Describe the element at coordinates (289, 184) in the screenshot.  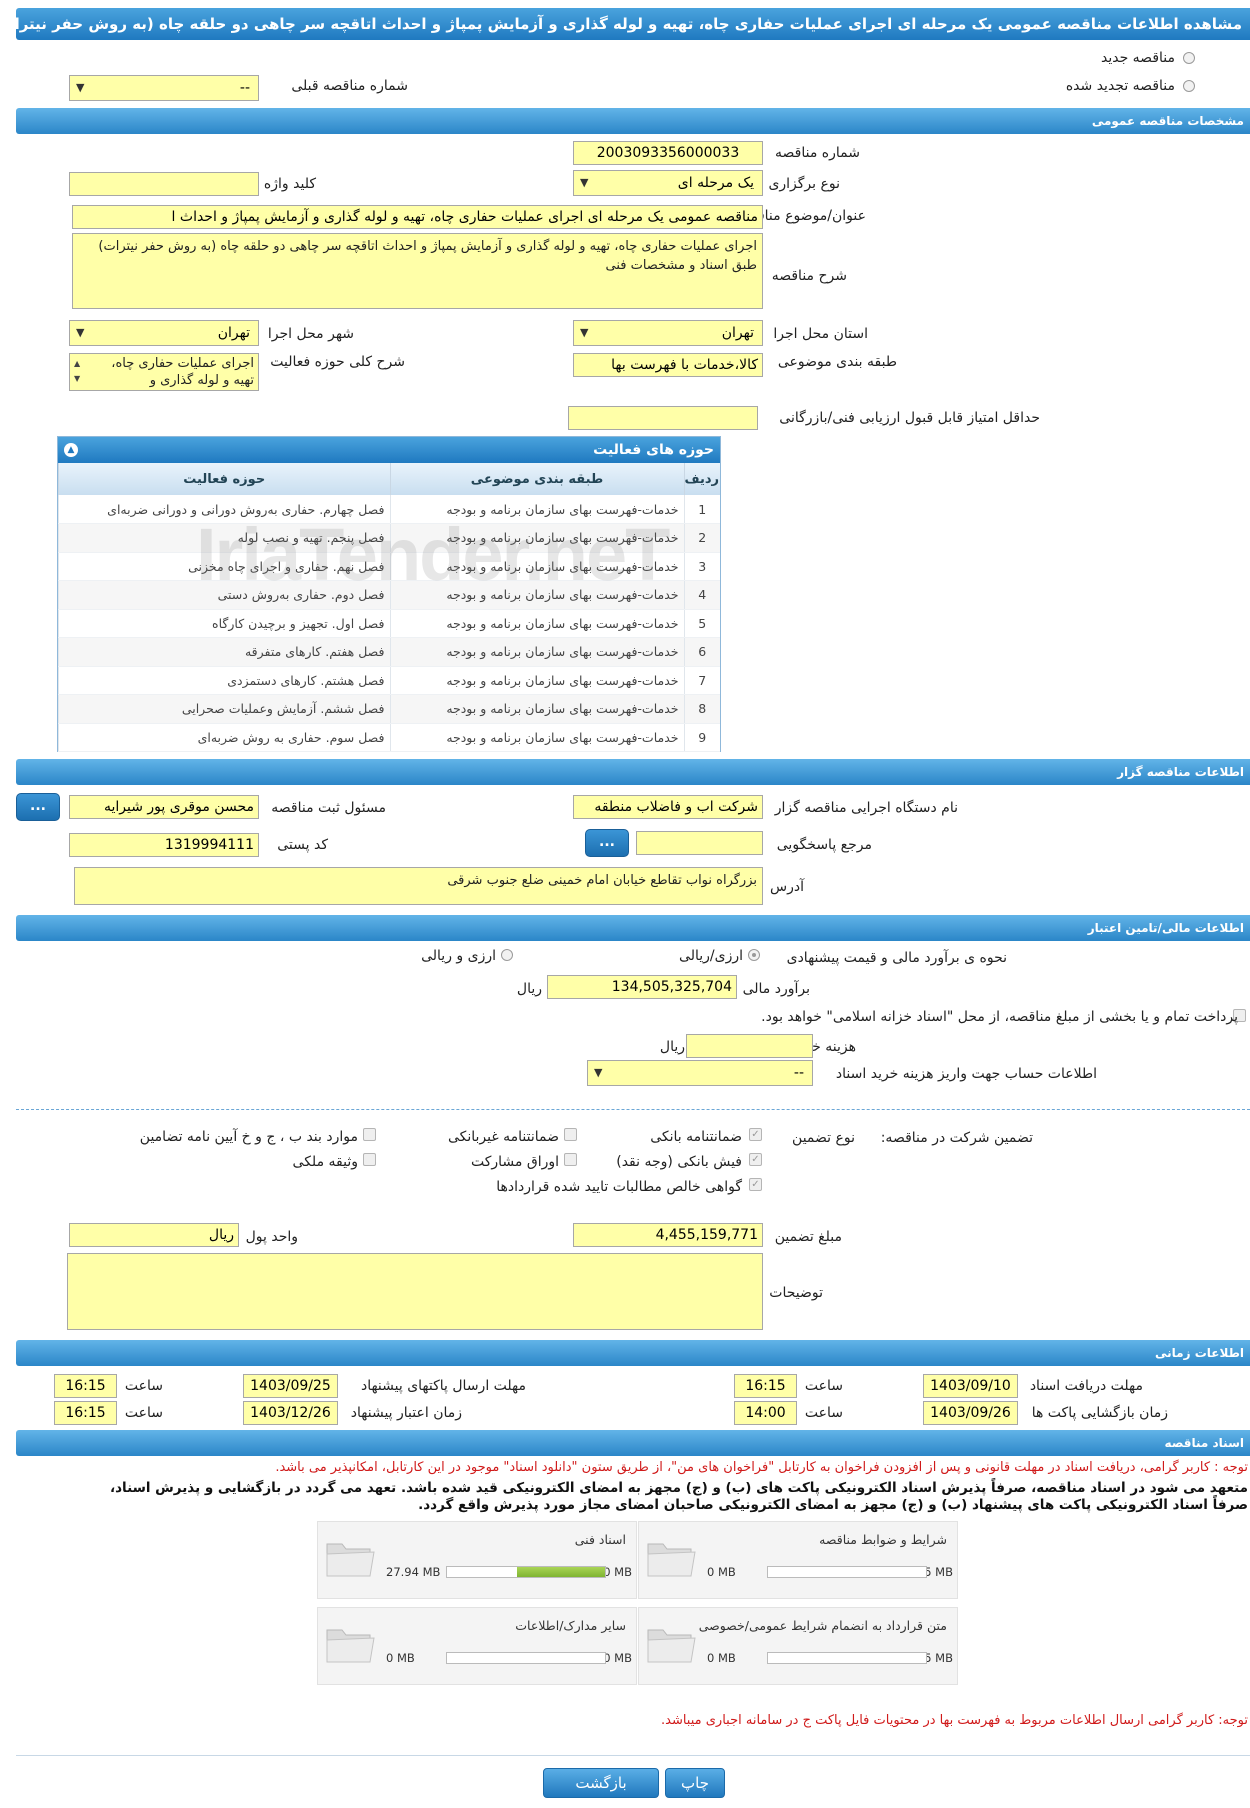
I see `keyword-label: کلید واژه` at that location.